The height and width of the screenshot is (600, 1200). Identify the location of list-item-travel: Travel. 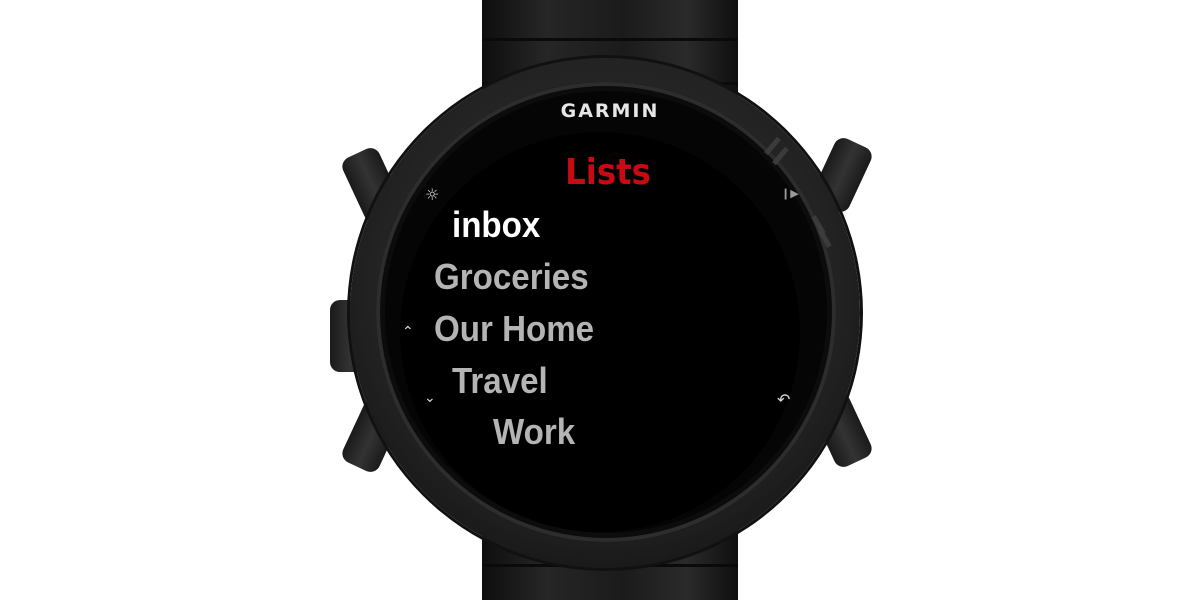
(500, 381).